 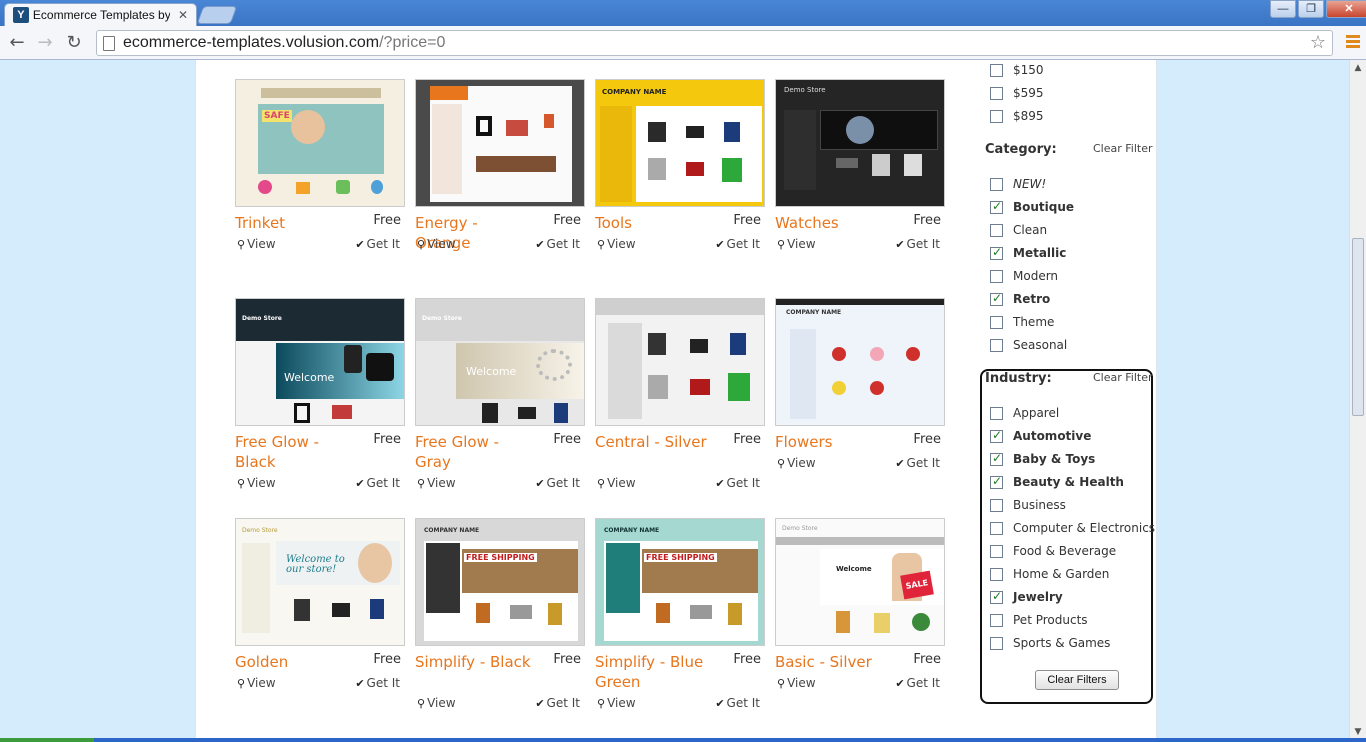 I want to click on tab-close-icon: ✕, so click(x=183, y=15).